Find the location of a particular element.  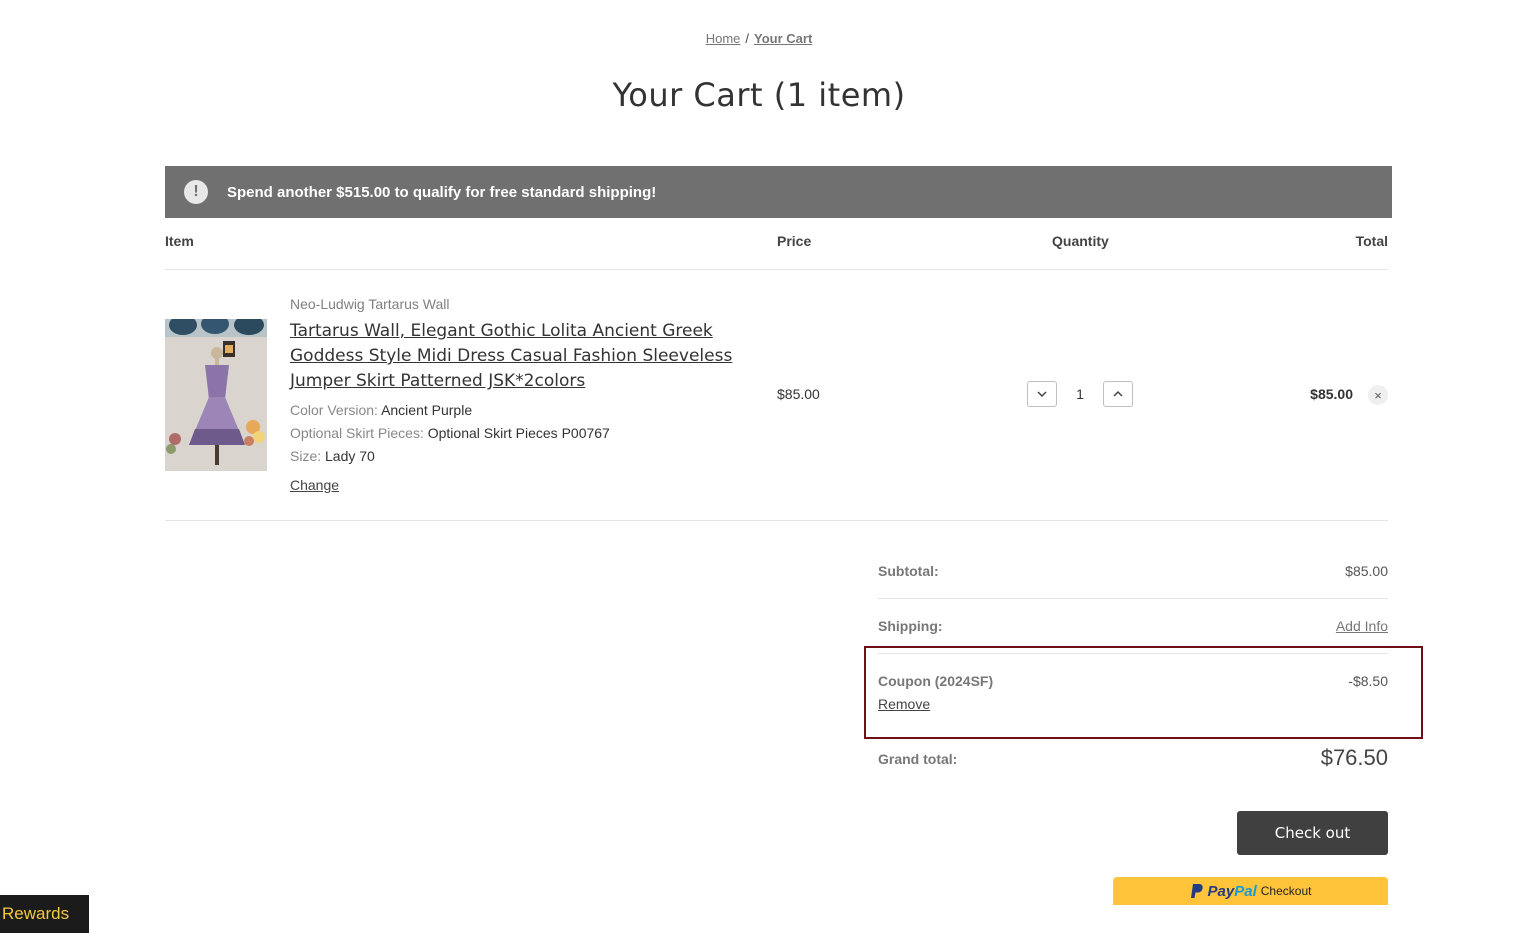

option-color-version: Color Version: Ancient Purple is located at coordinates (381, 410).